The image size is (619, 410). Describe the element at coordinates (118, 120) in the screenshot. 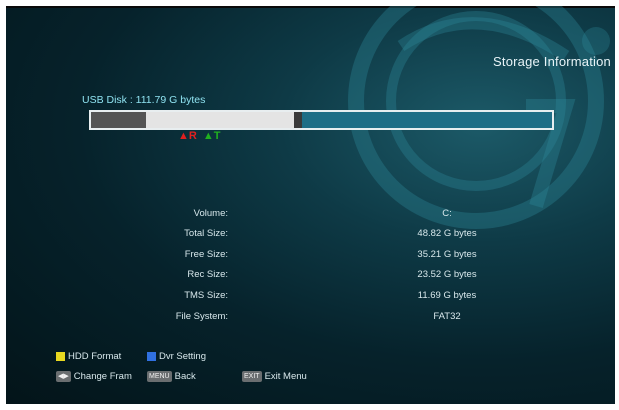

I see `rec-usage-segment` at that location.